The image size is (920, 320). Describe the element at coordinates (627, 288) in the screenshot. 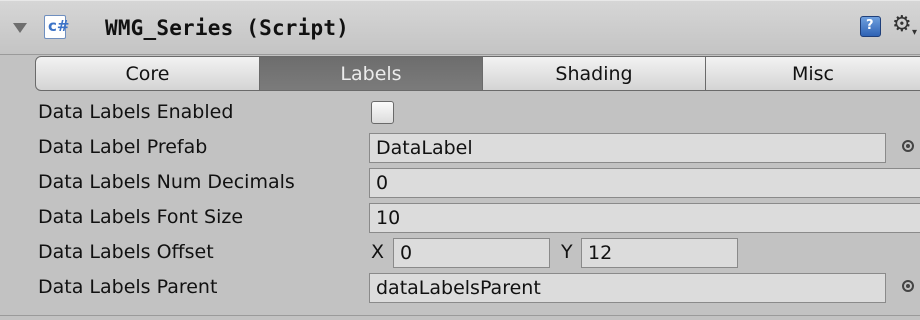

I see `data-labels-parent-field: dataLabelsParent` at that location.